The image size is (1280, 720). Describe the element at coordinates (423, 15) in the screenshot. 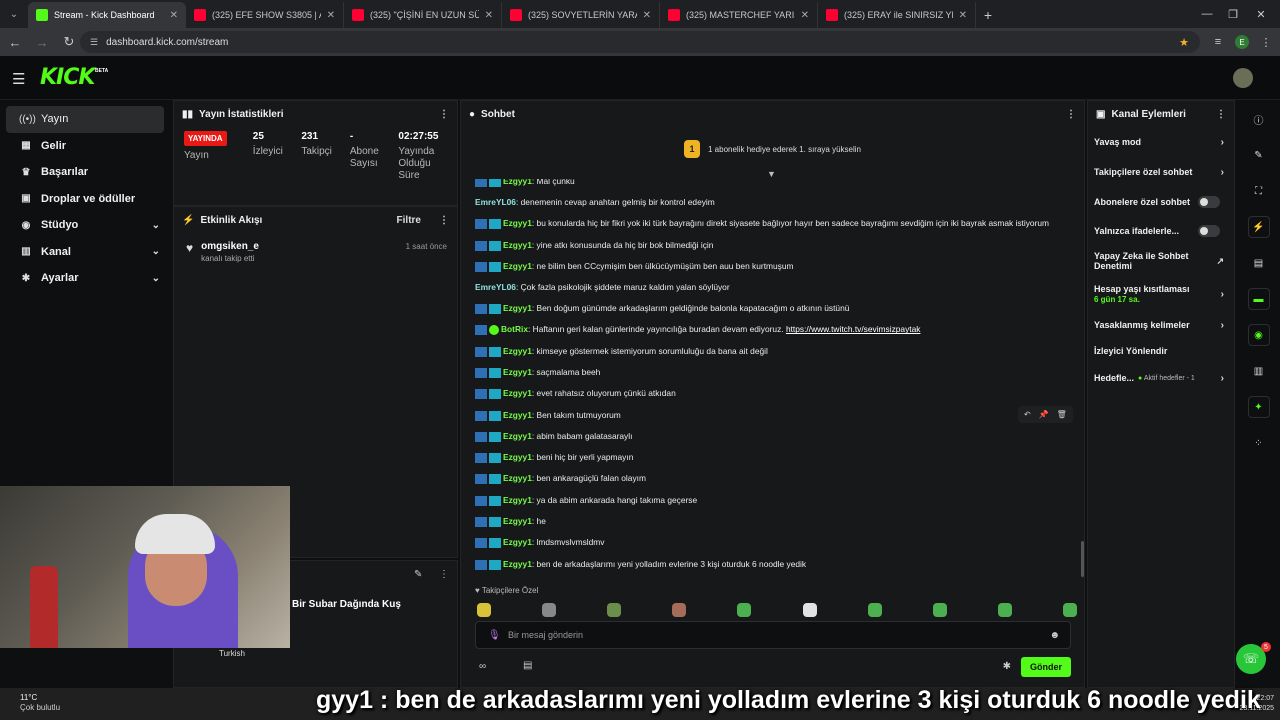

I see `browser-tab: (325) "ÇİŞİNİ EN UZUN SÜRE TU ✕` at that location.